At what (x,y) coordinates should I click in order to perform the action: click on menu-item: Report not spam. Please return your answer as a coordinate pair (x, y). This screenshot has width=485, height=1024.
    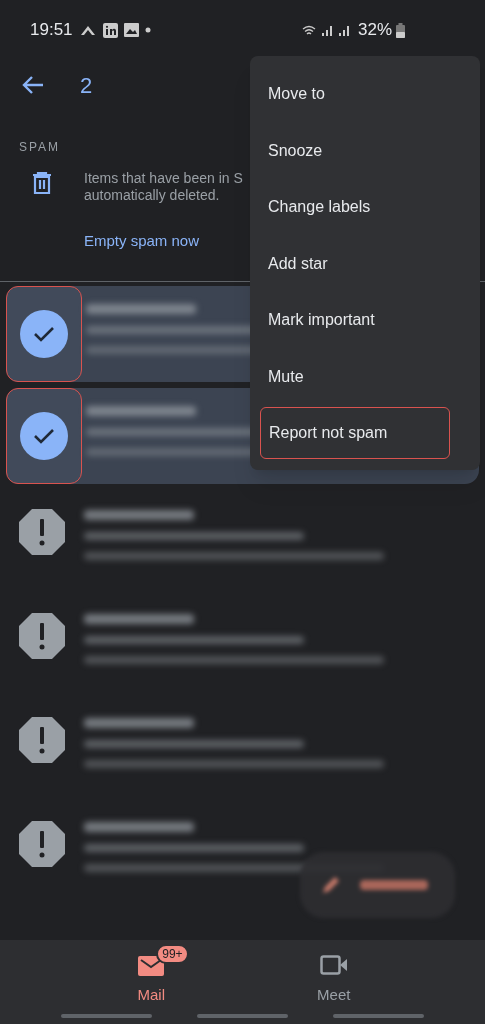
    Looking at the image, I should click on (355, 433).